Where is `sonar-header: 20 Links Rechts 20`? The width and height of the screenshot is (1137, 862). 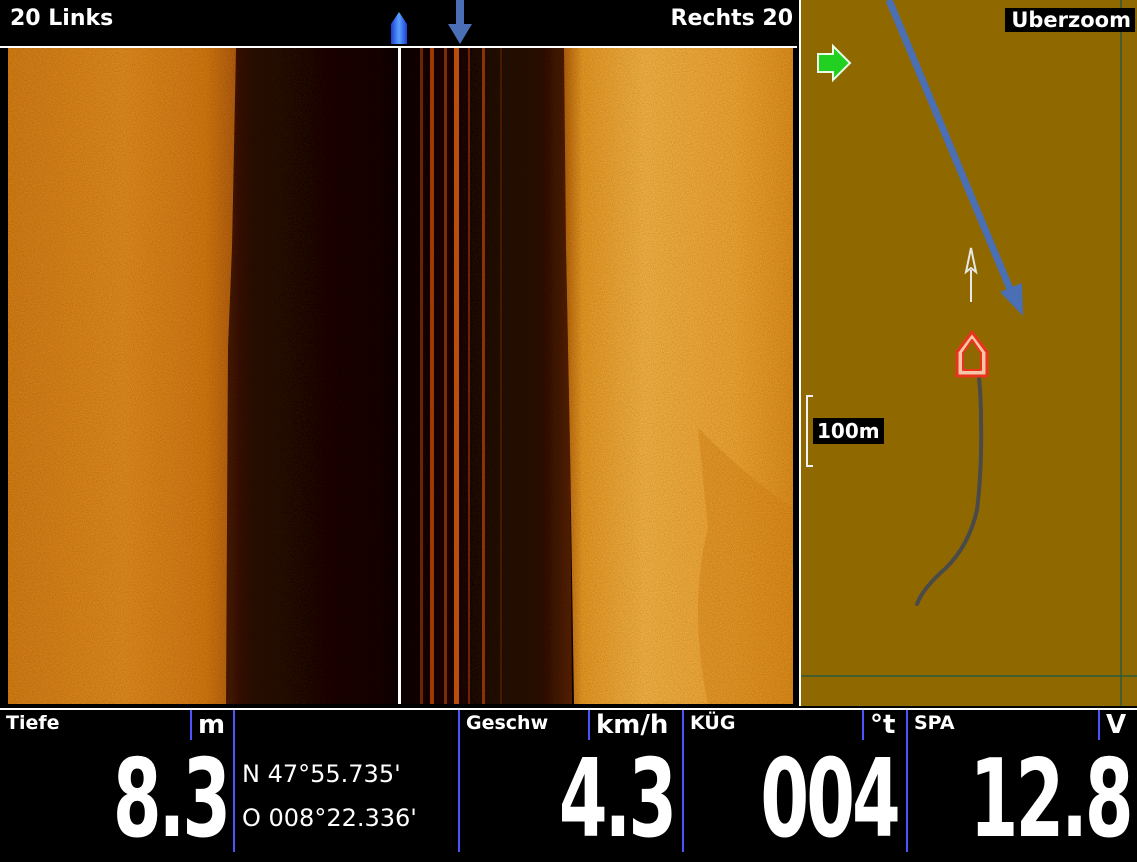
sonar-header: 20 Links Rechts 20 is located at coordinates (398, 24).